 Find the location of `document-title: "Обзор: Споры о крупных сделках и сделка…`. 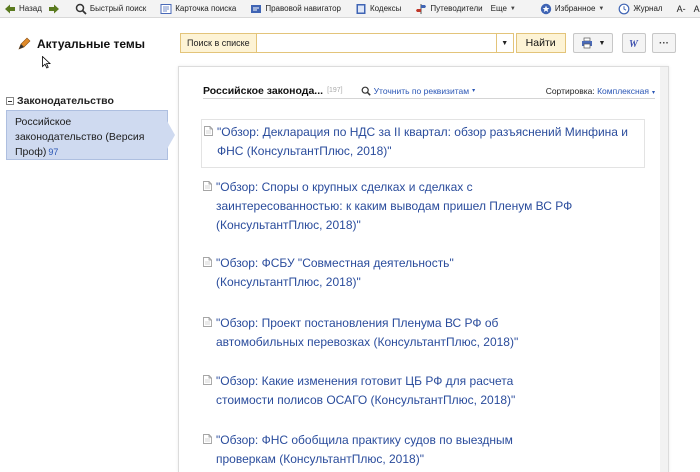

document-title: "Обзор: Споры о крупных сделках и сделка… is located at coordinates (401, 206).